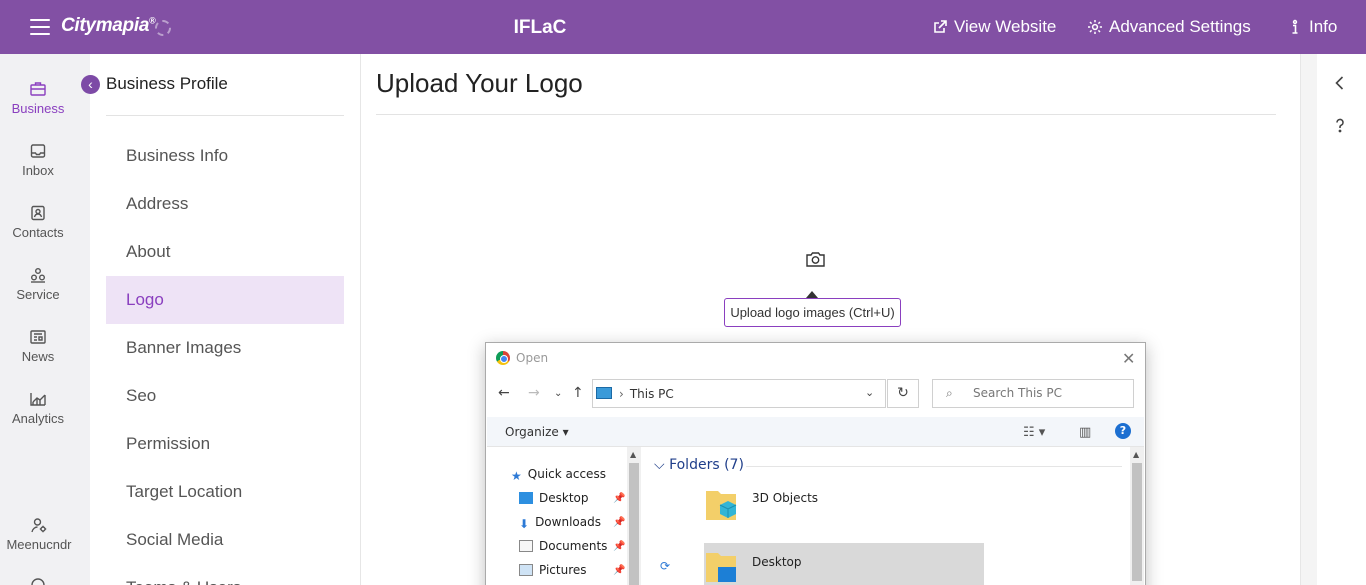 Image resolution: width=1366 pixels, height=585 pixels. Describe the element at coordinates (812, 294) in the screenshot. I see `tooltip-arrow` at that location.